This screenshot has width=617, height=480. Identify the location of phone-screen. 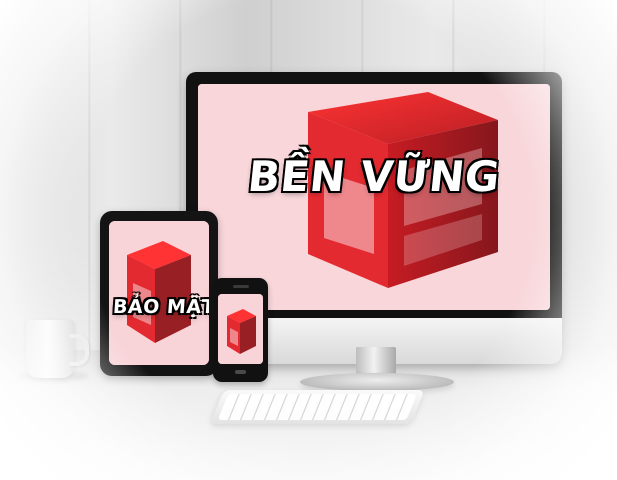
(240, 329).